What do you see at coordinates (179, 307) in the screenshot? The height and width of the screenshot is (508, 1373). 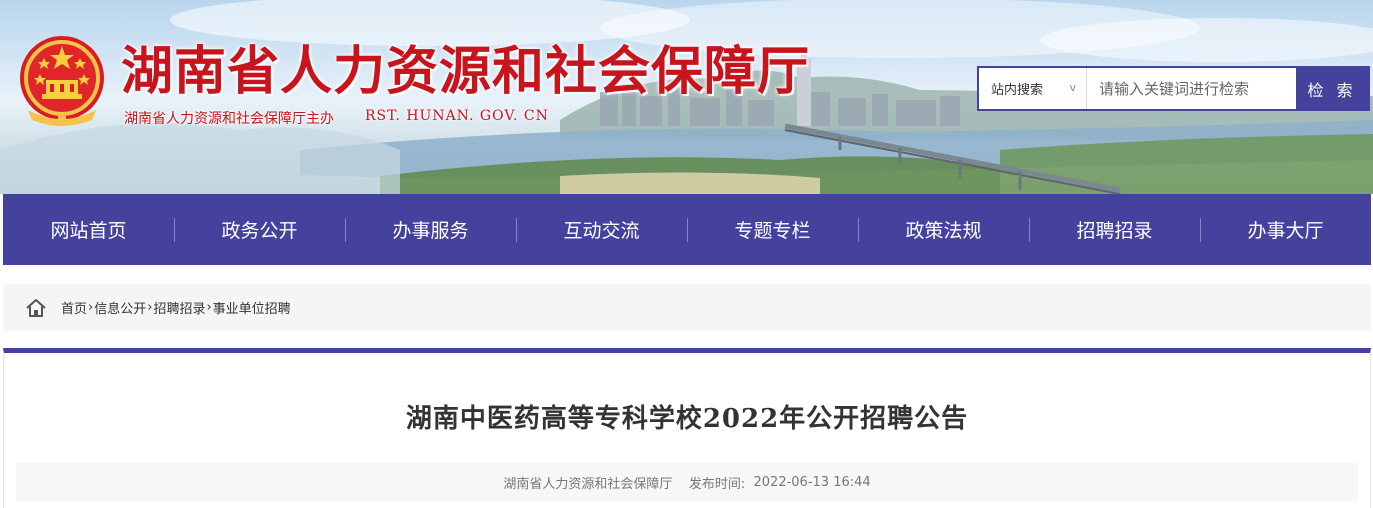 I see `breadcrumb-recruitment: 招聘招录` at bounding box center [179, 307].